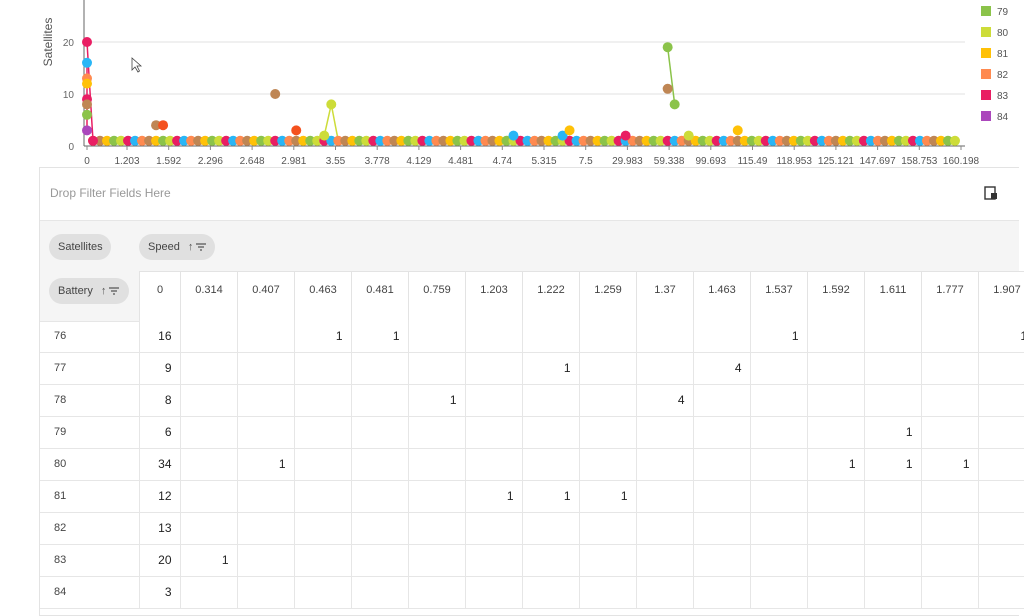 The width and height of the screenshot is (1024, 616). I want to click on row-header: 78, so click(89, 400).